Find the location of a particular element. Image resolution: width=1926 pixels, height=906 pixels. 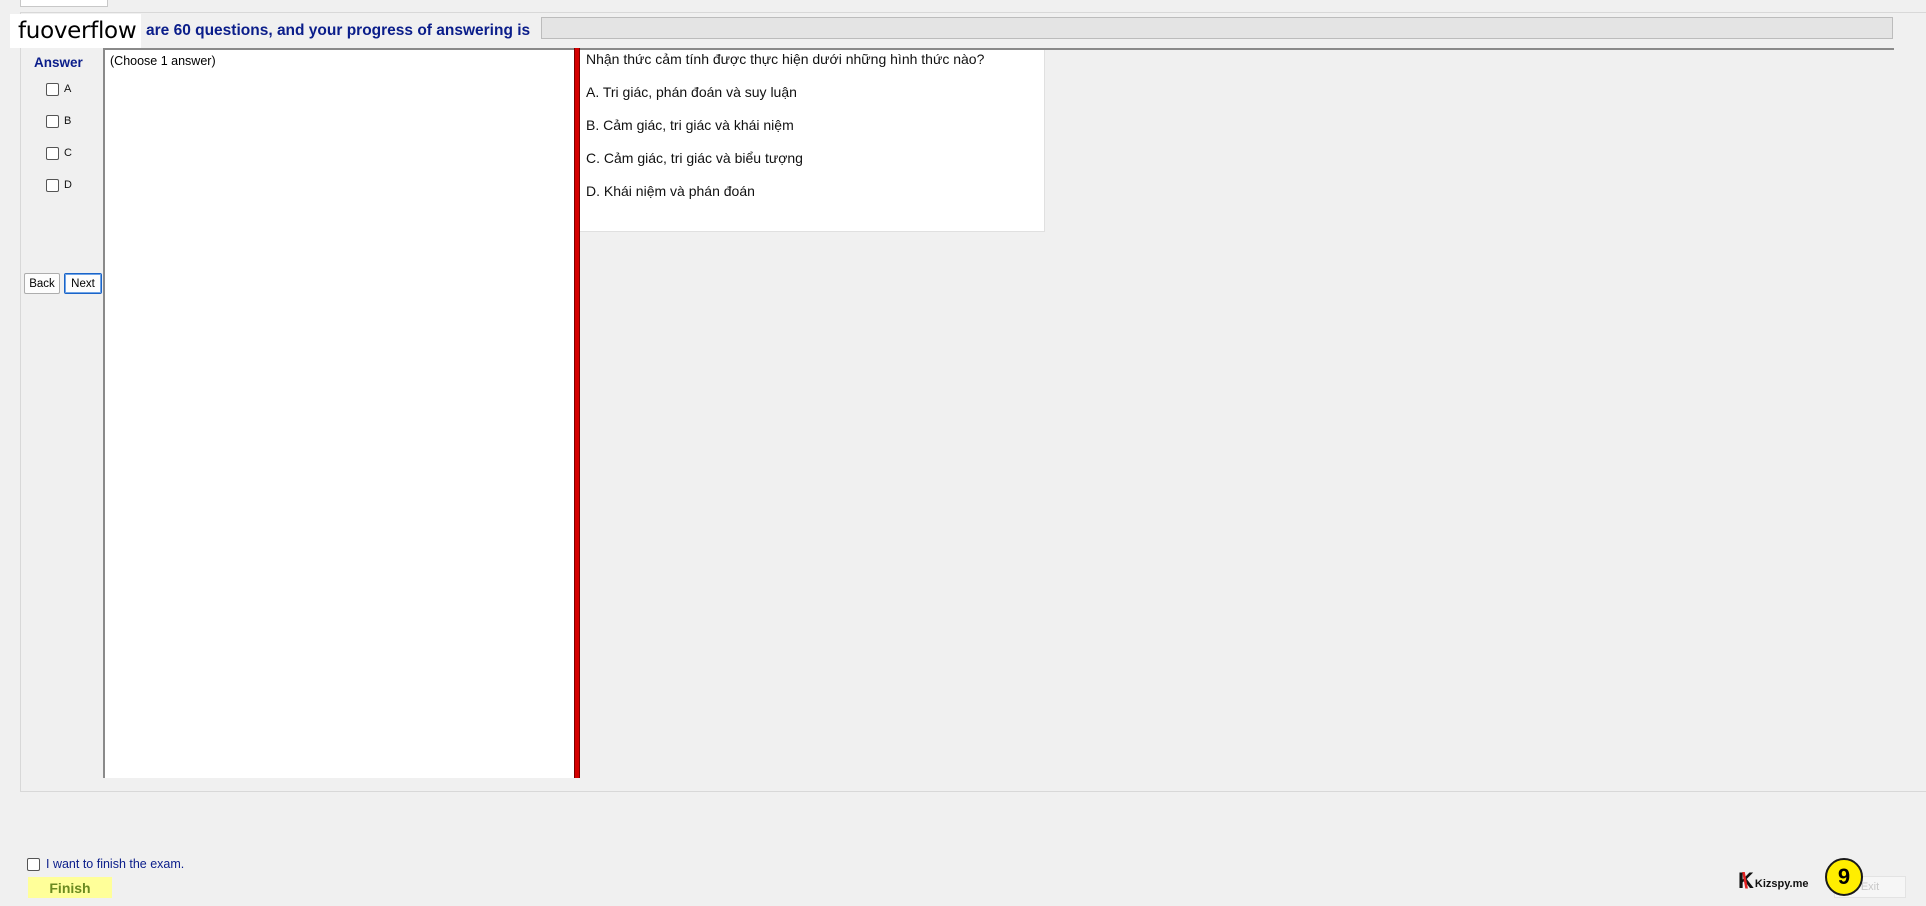

finish-checkbox is located at coordinates (33, 864).